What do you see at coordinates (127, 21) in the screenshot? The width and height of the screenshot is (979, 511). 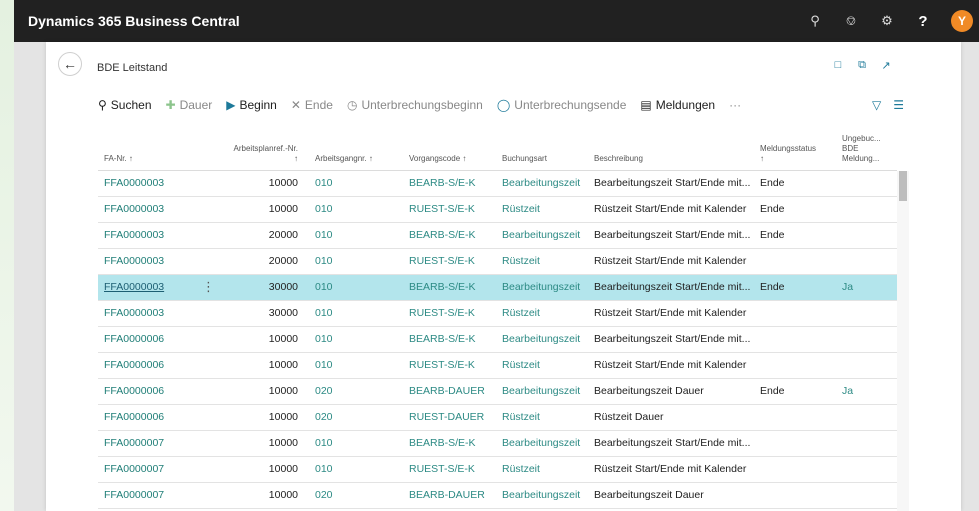 I see `app-title: Dynamics 365 Business Central` at bounding box center [127, 21].